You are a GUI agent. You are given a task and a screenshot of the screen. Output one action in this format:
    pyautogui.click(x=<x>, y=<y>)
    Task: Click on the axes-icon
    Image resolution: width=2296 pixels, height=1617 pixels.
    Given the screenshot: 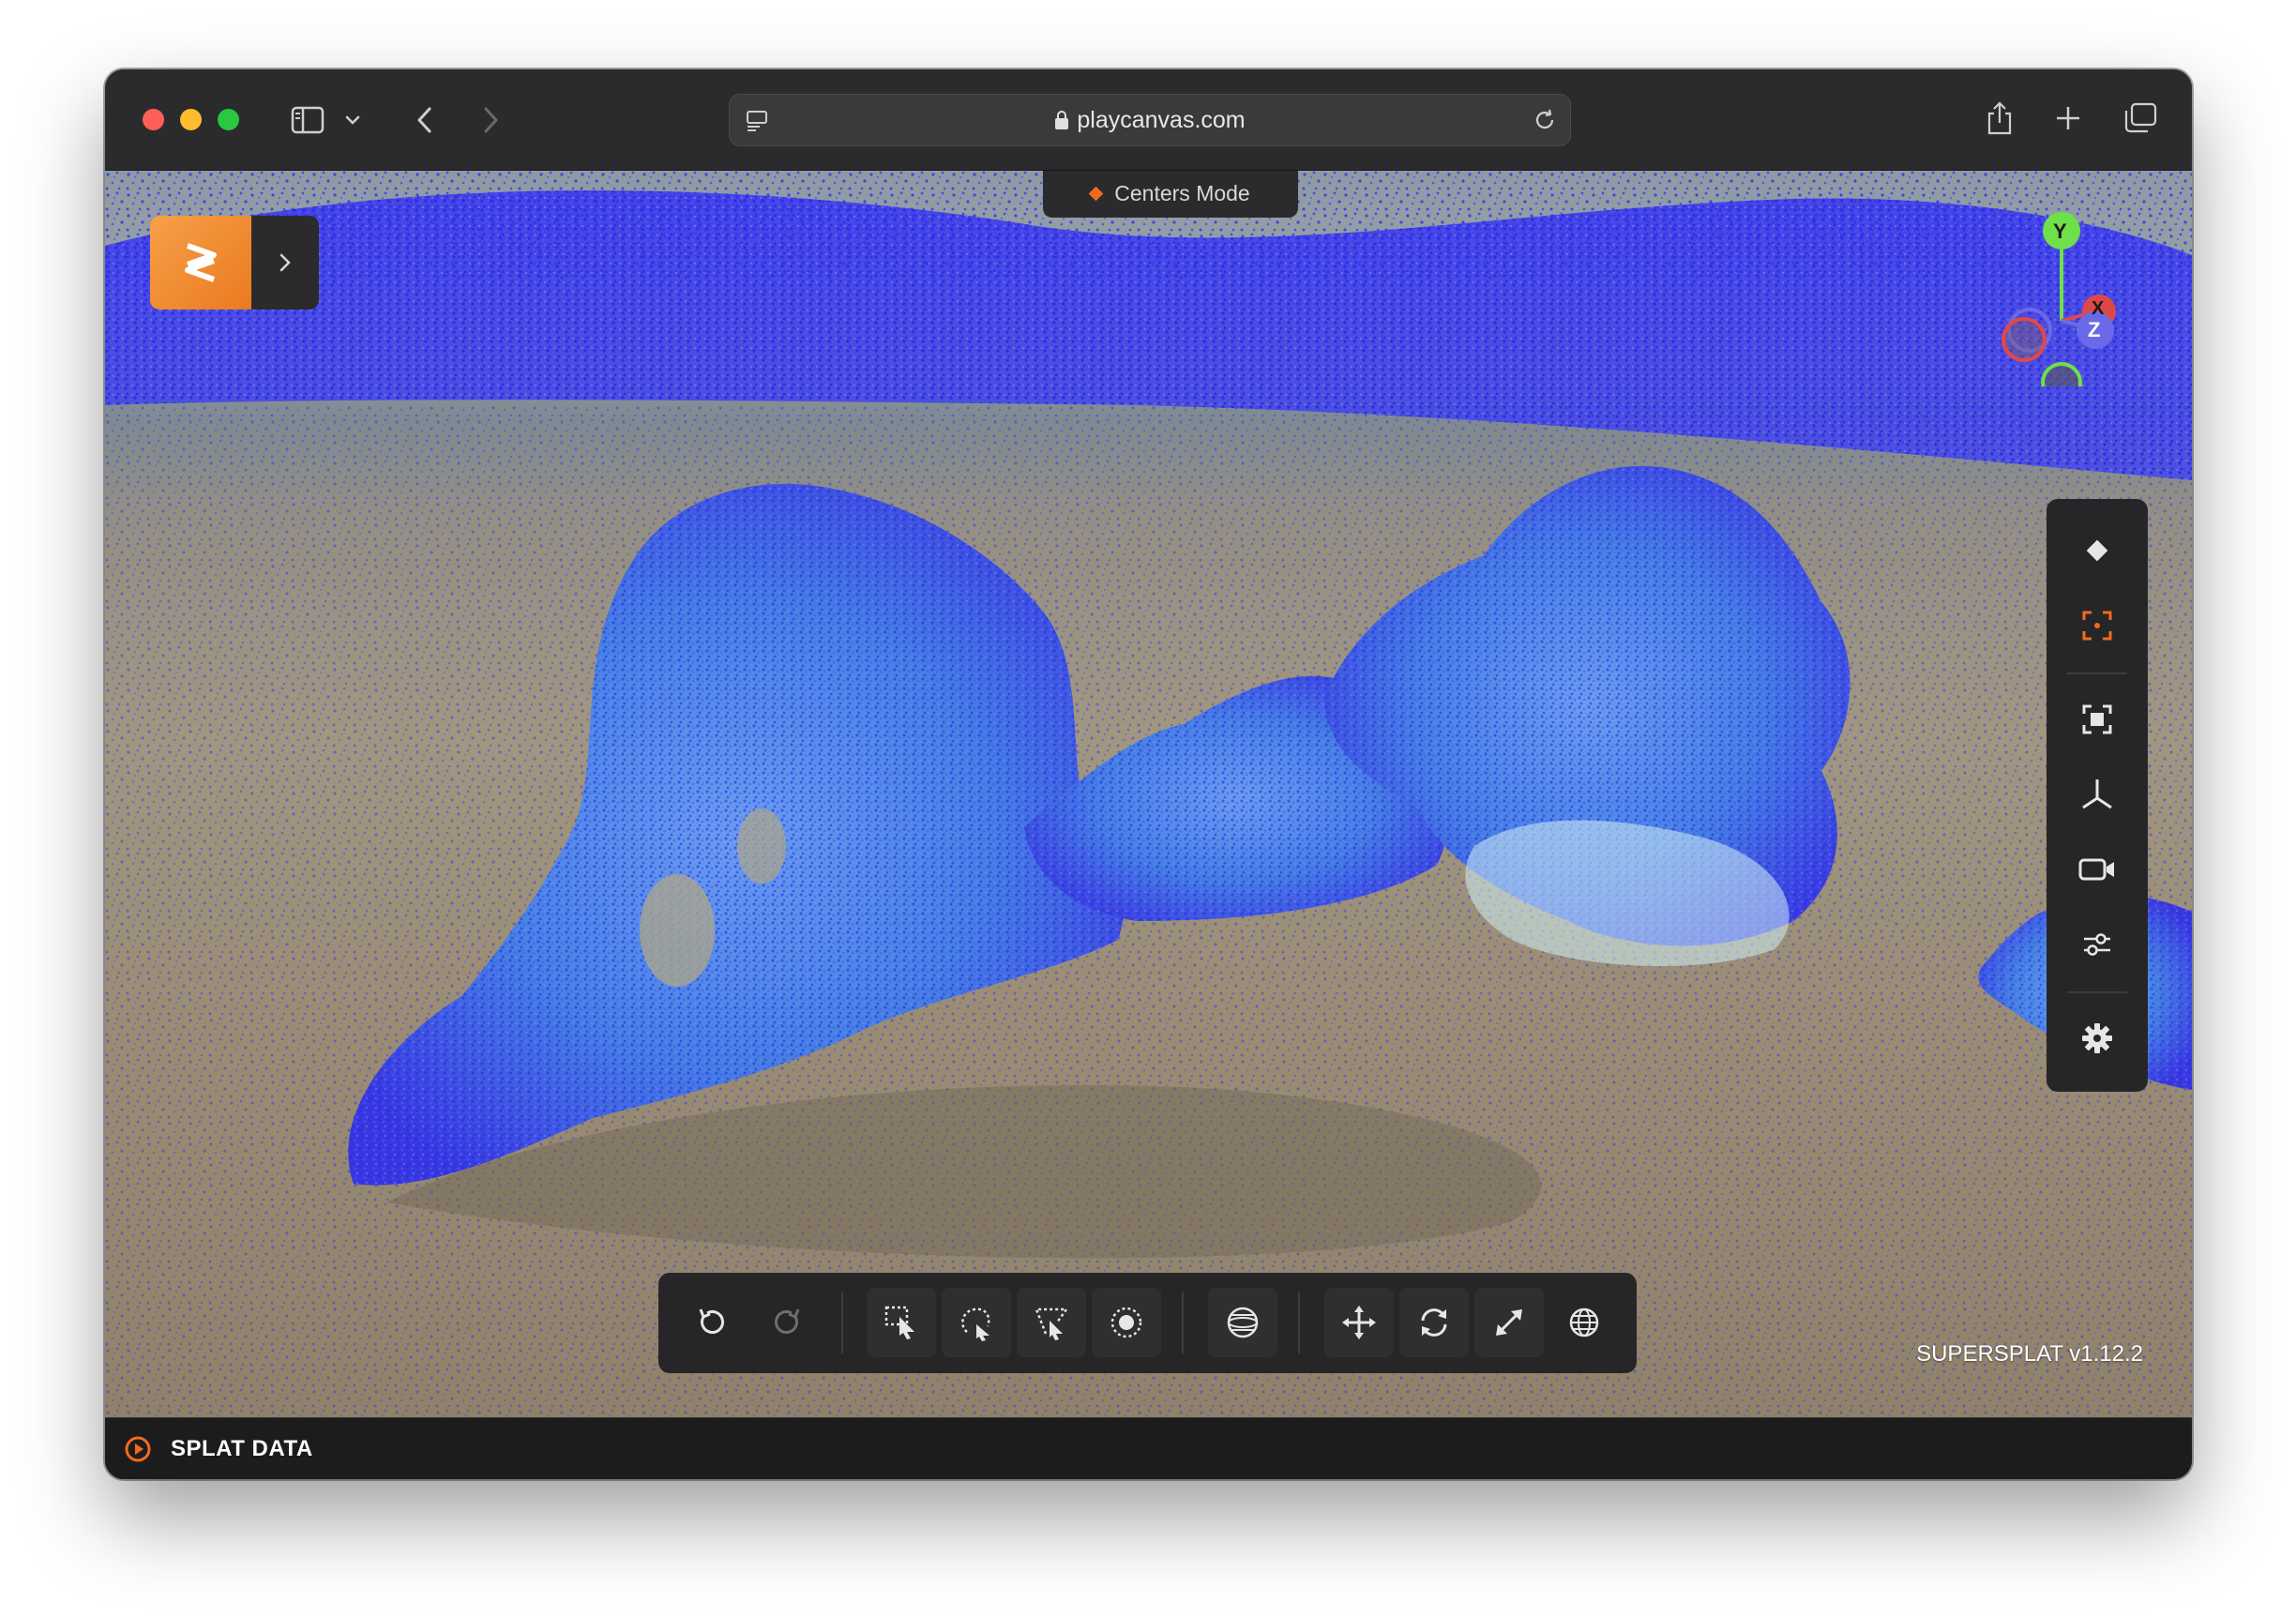 What is the action you would take?
    pyautogui.click(x=2097, y=794)
    